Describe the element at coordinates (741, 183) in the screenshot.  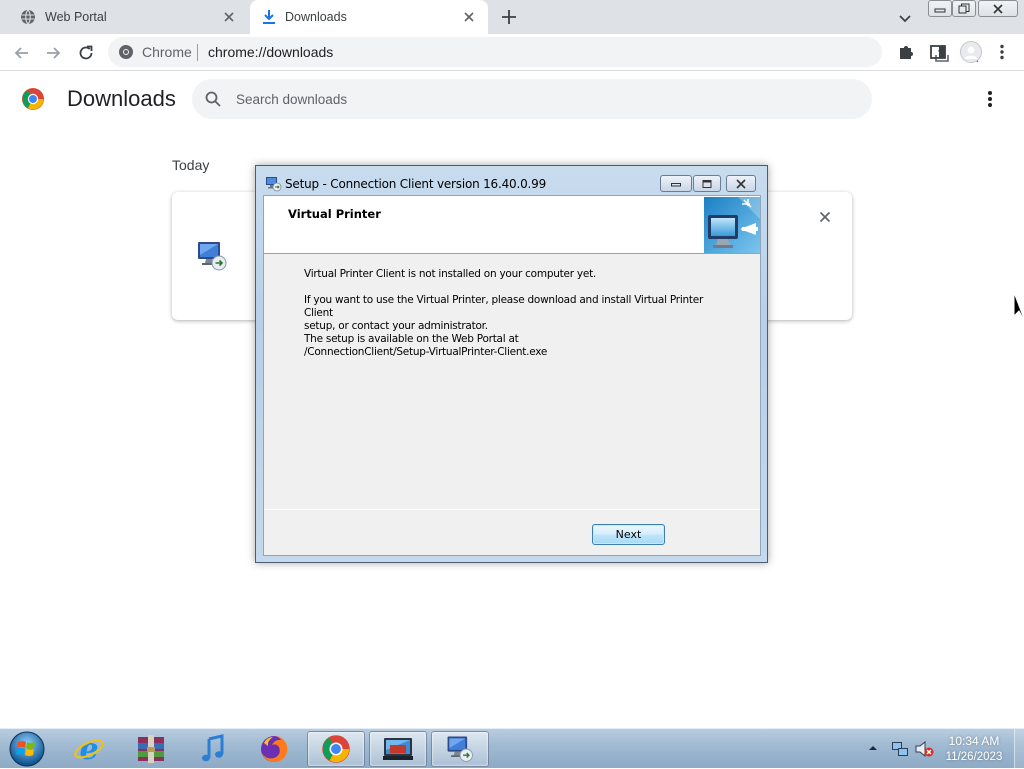
I see `dialog-close-button` at that location.